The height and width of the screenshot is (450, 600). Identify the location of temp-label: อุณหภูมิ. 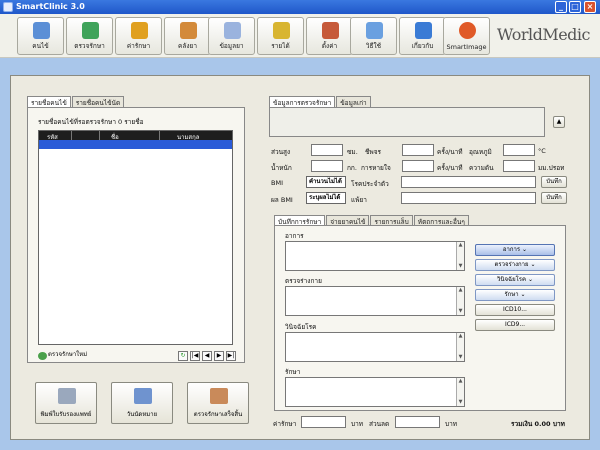
(480, 152).